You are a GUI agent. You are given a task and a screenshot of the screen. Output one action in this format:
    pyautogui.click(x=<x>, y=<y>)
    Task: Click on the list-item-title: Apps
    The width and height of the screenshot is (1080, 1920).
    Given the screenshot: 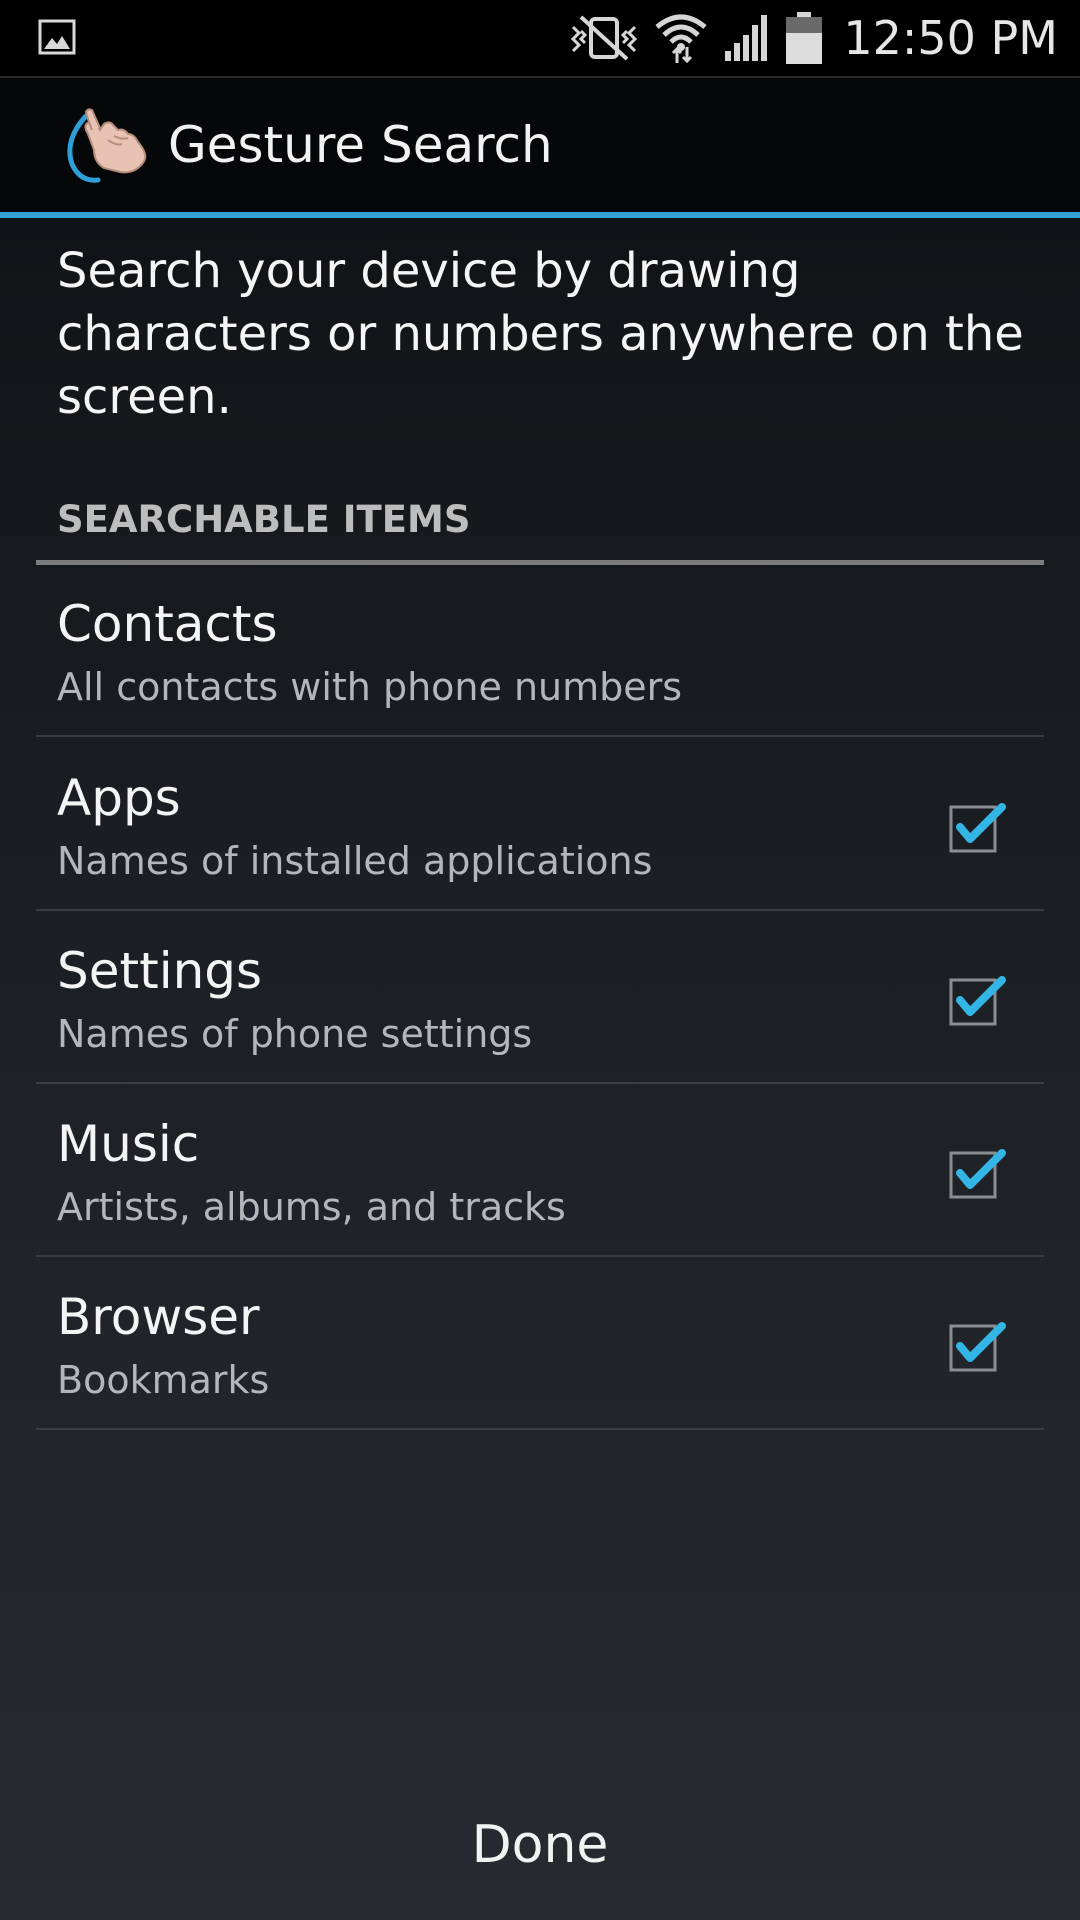 What is the action you would take?
    pyautogui.click(x=119, y=798)
    